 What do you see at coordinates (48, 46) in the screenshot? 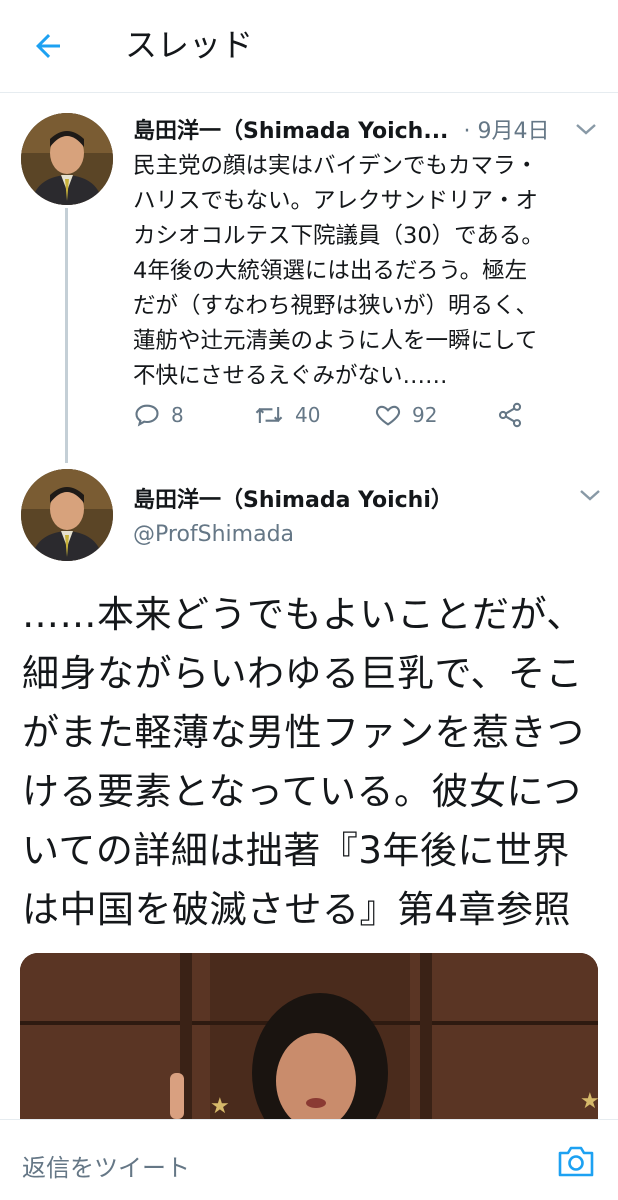
I see `back-arrow-icon` at bounding box center [48, 46].